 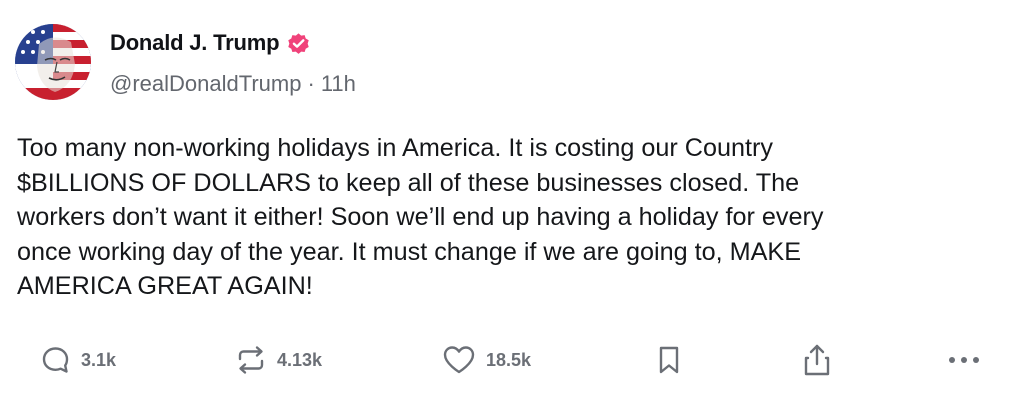 I want to click on share-button, so click(x=817, y=360).